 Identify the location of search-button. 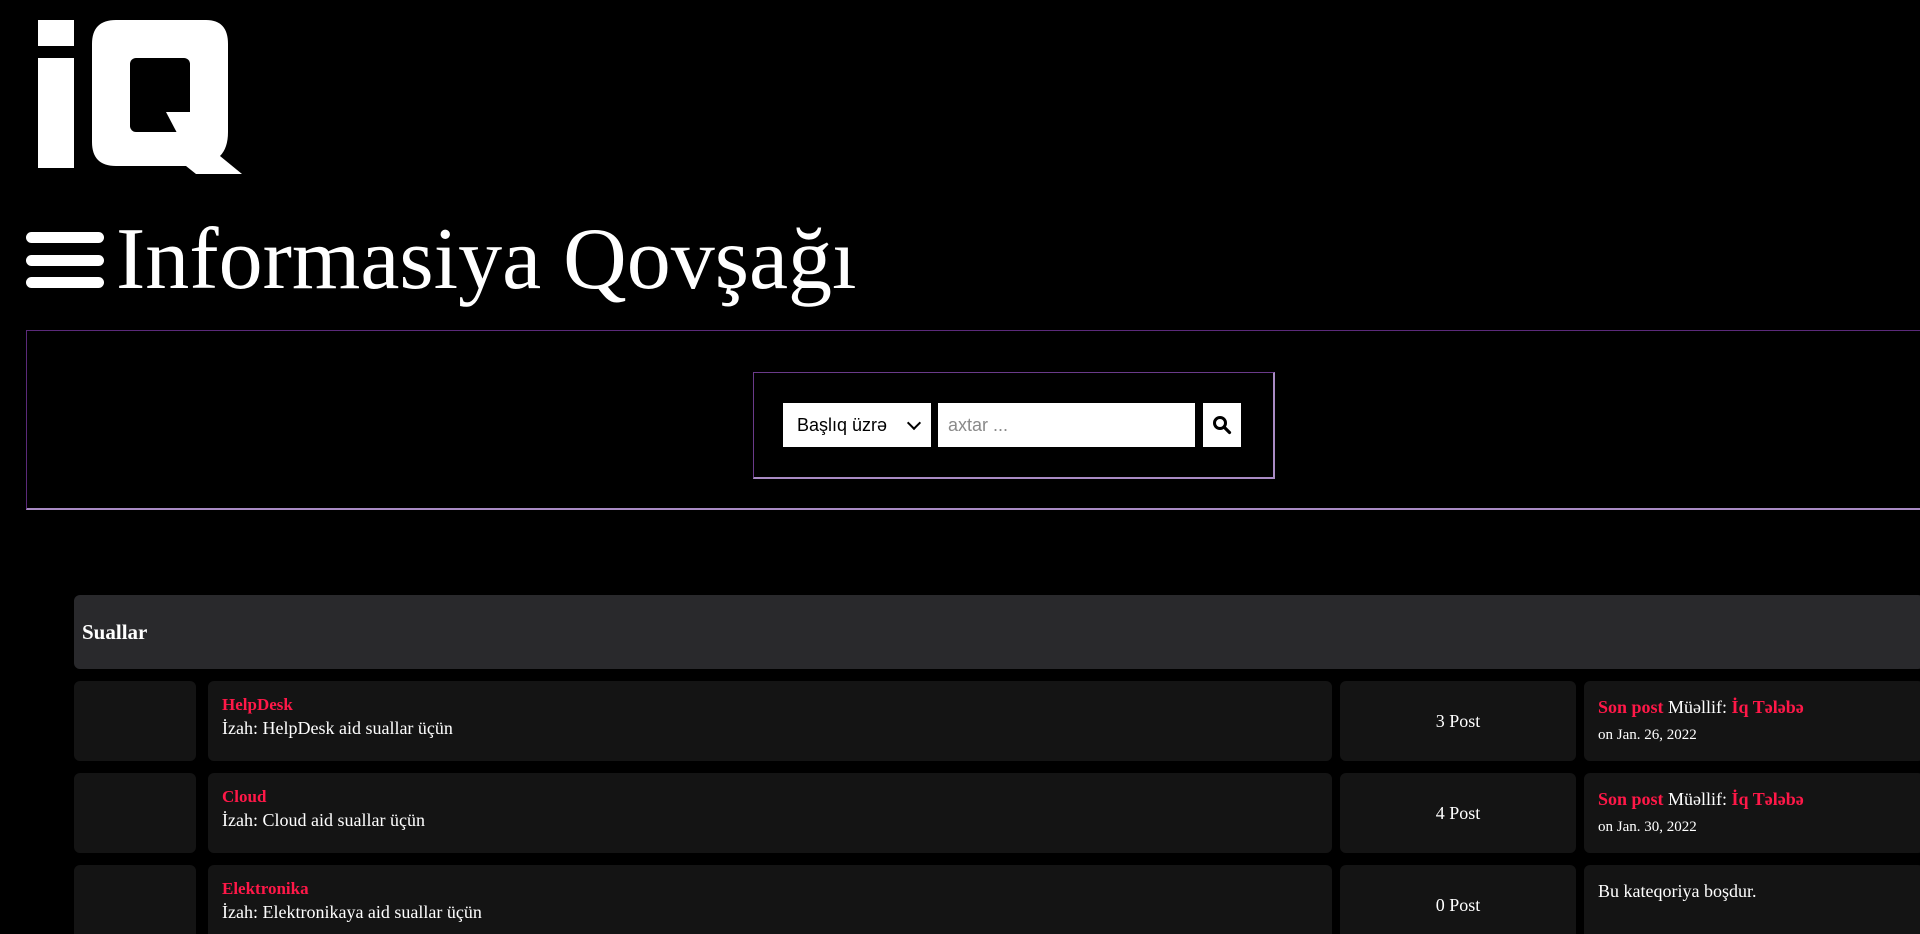
(1222, 425).